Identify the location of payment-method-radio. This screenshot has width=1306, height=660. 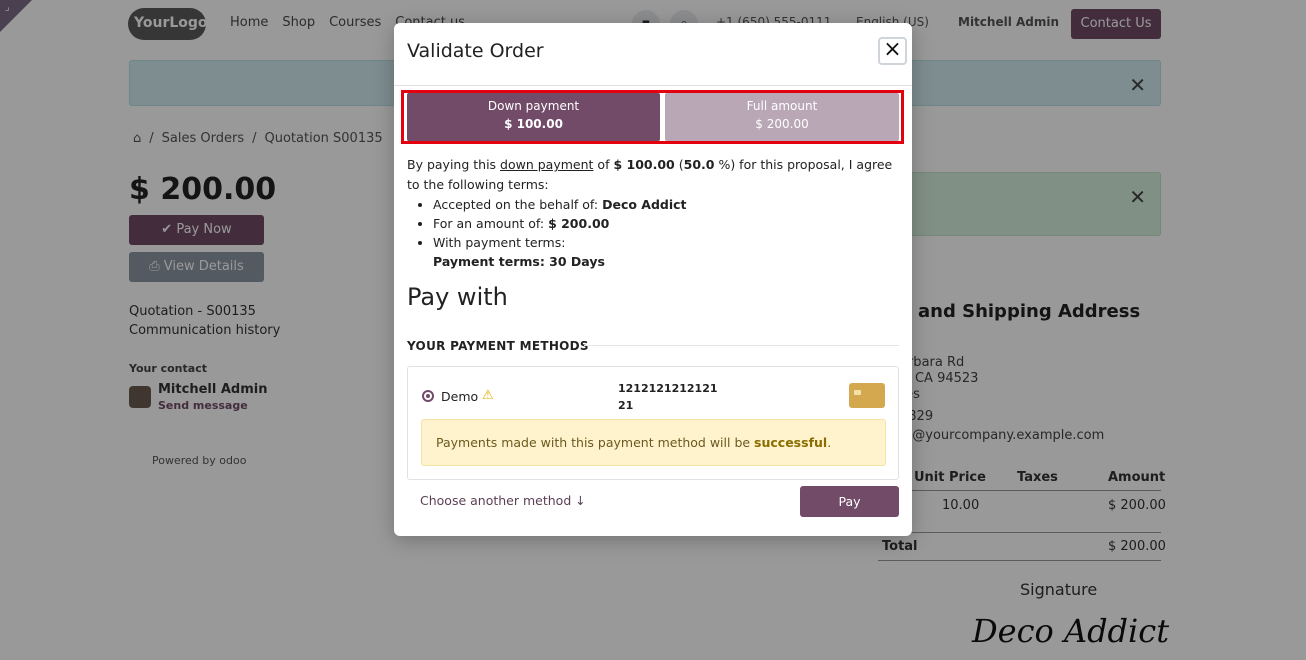
(428, 396).